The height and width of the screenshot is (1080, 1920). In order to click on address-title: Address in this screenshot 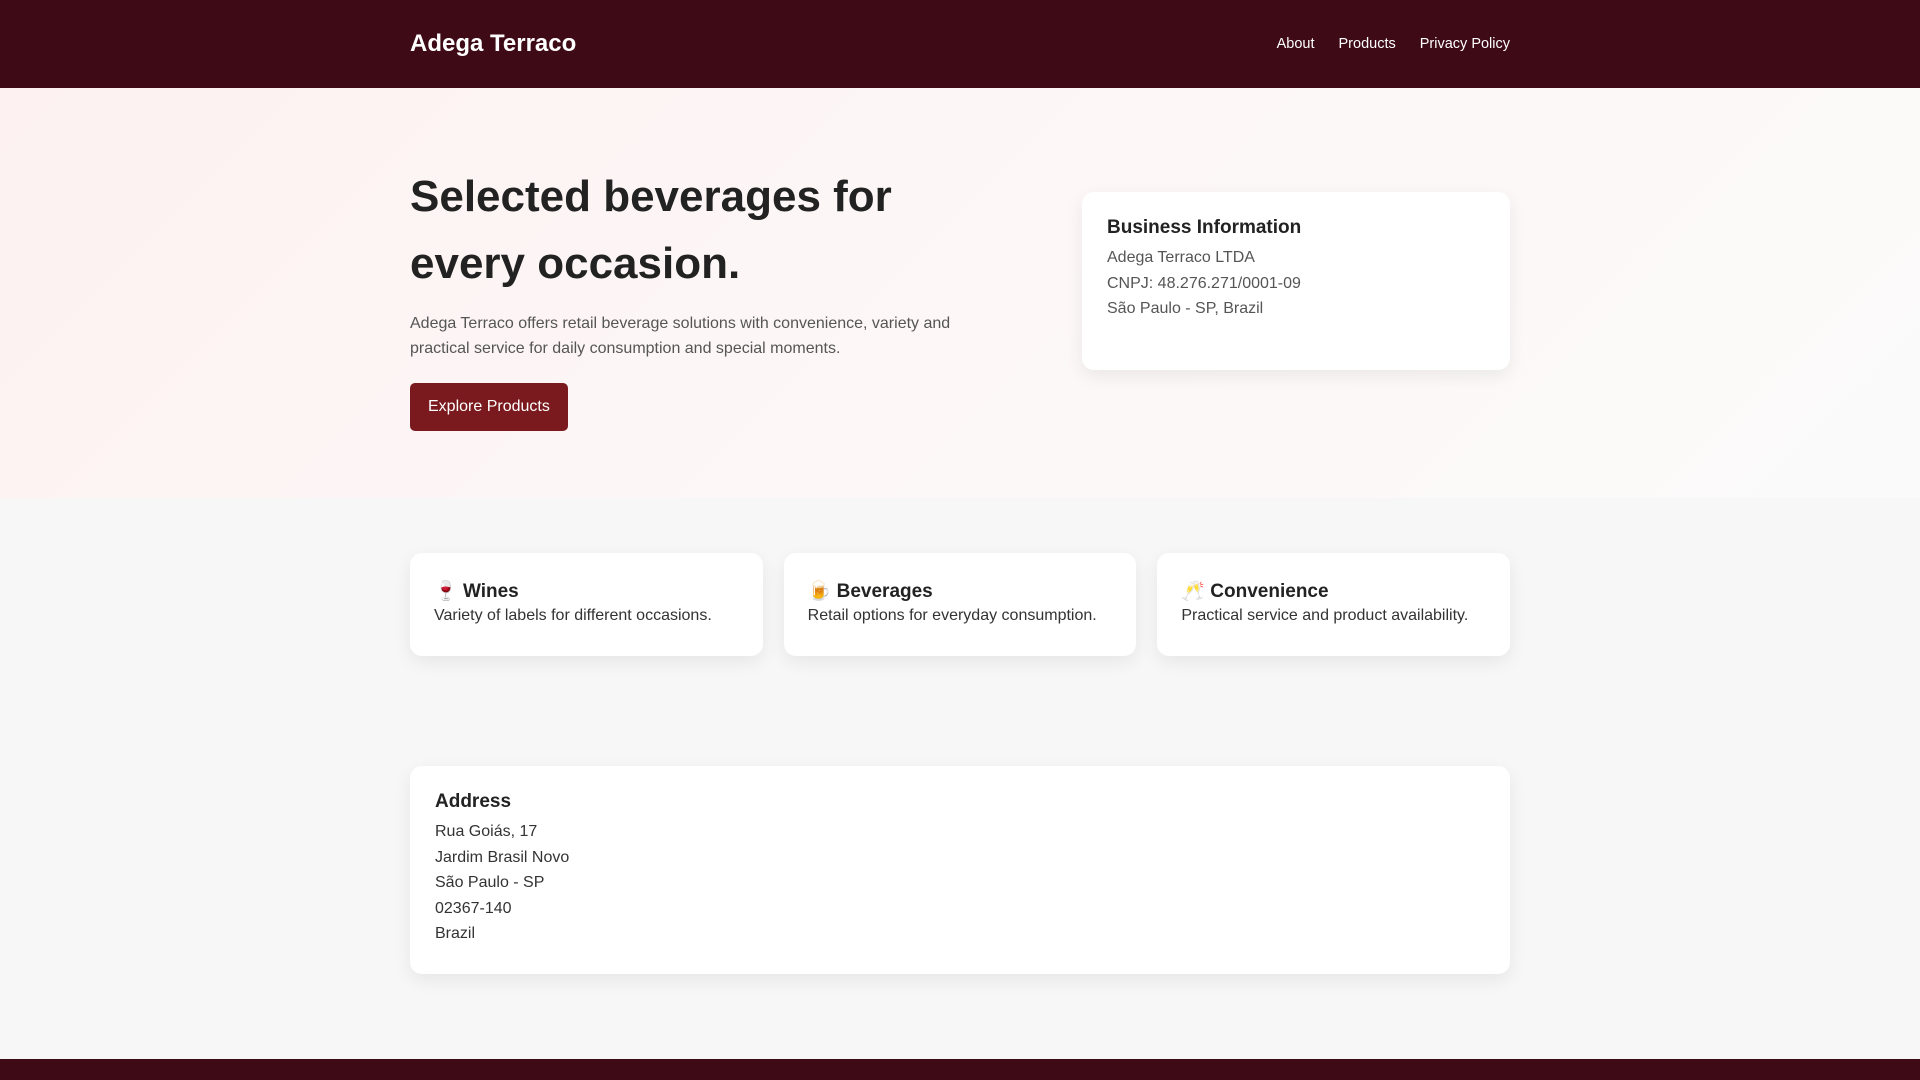, I will do `click(473, 801)`.